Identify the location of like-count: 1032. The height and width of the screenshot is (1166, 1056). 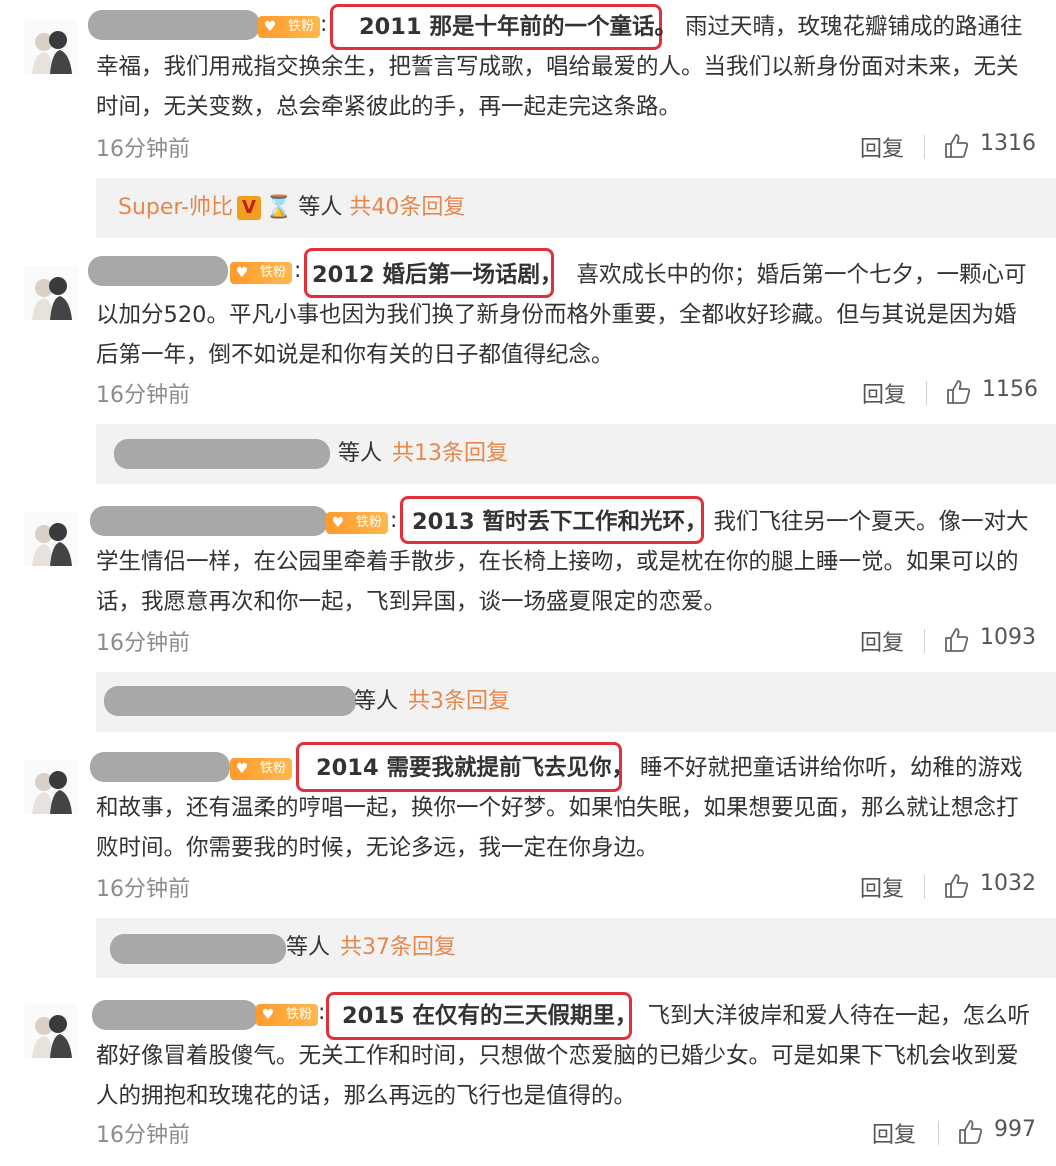
(1008, 883).